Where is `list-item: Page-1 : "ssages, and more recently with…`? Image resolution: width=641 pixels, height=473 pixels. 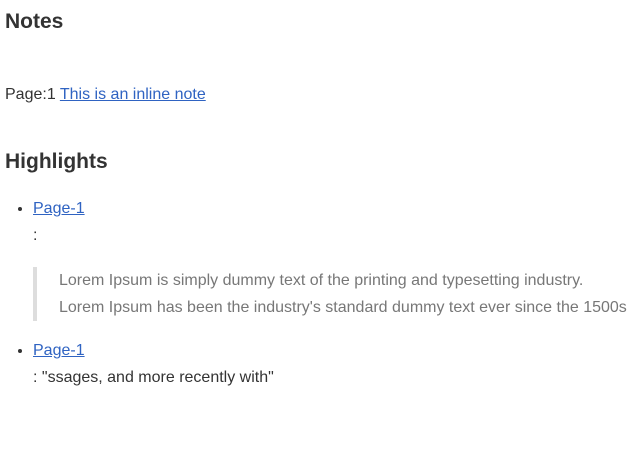 list-item: Page-1 : "ssages, and more recently with… is located at coordinates (333, 364).